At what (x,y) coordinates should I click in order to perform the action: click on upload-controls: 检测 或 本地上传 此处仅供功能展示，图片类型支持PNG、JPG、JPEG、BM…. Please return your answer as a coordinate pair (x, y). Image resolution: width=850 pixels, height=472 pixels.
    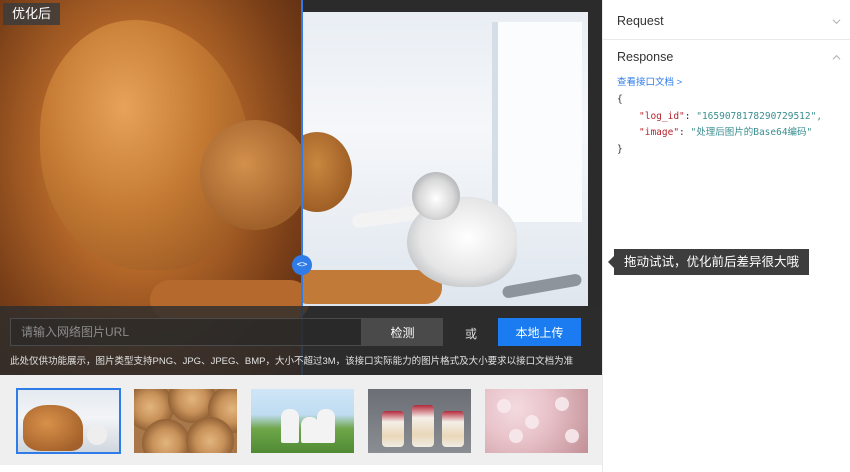
    Looking at the image, I should click on (301, 340).